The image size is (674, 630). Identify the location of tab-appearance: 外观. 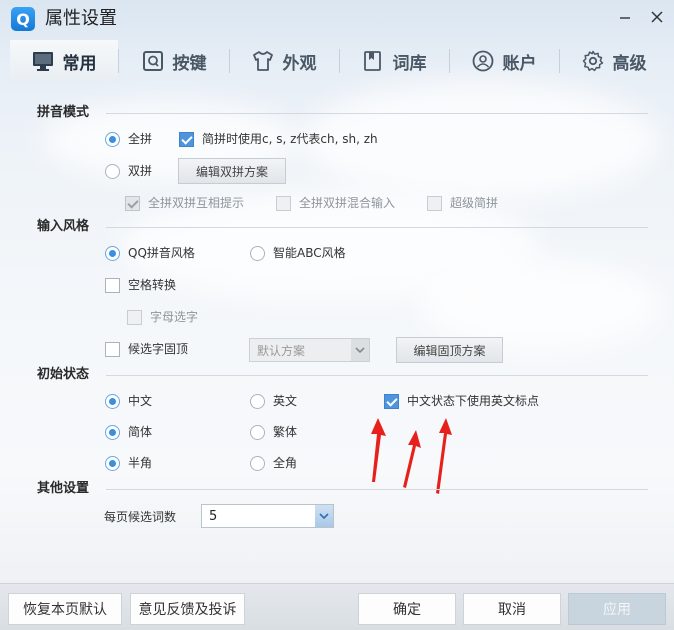
(284, 61).